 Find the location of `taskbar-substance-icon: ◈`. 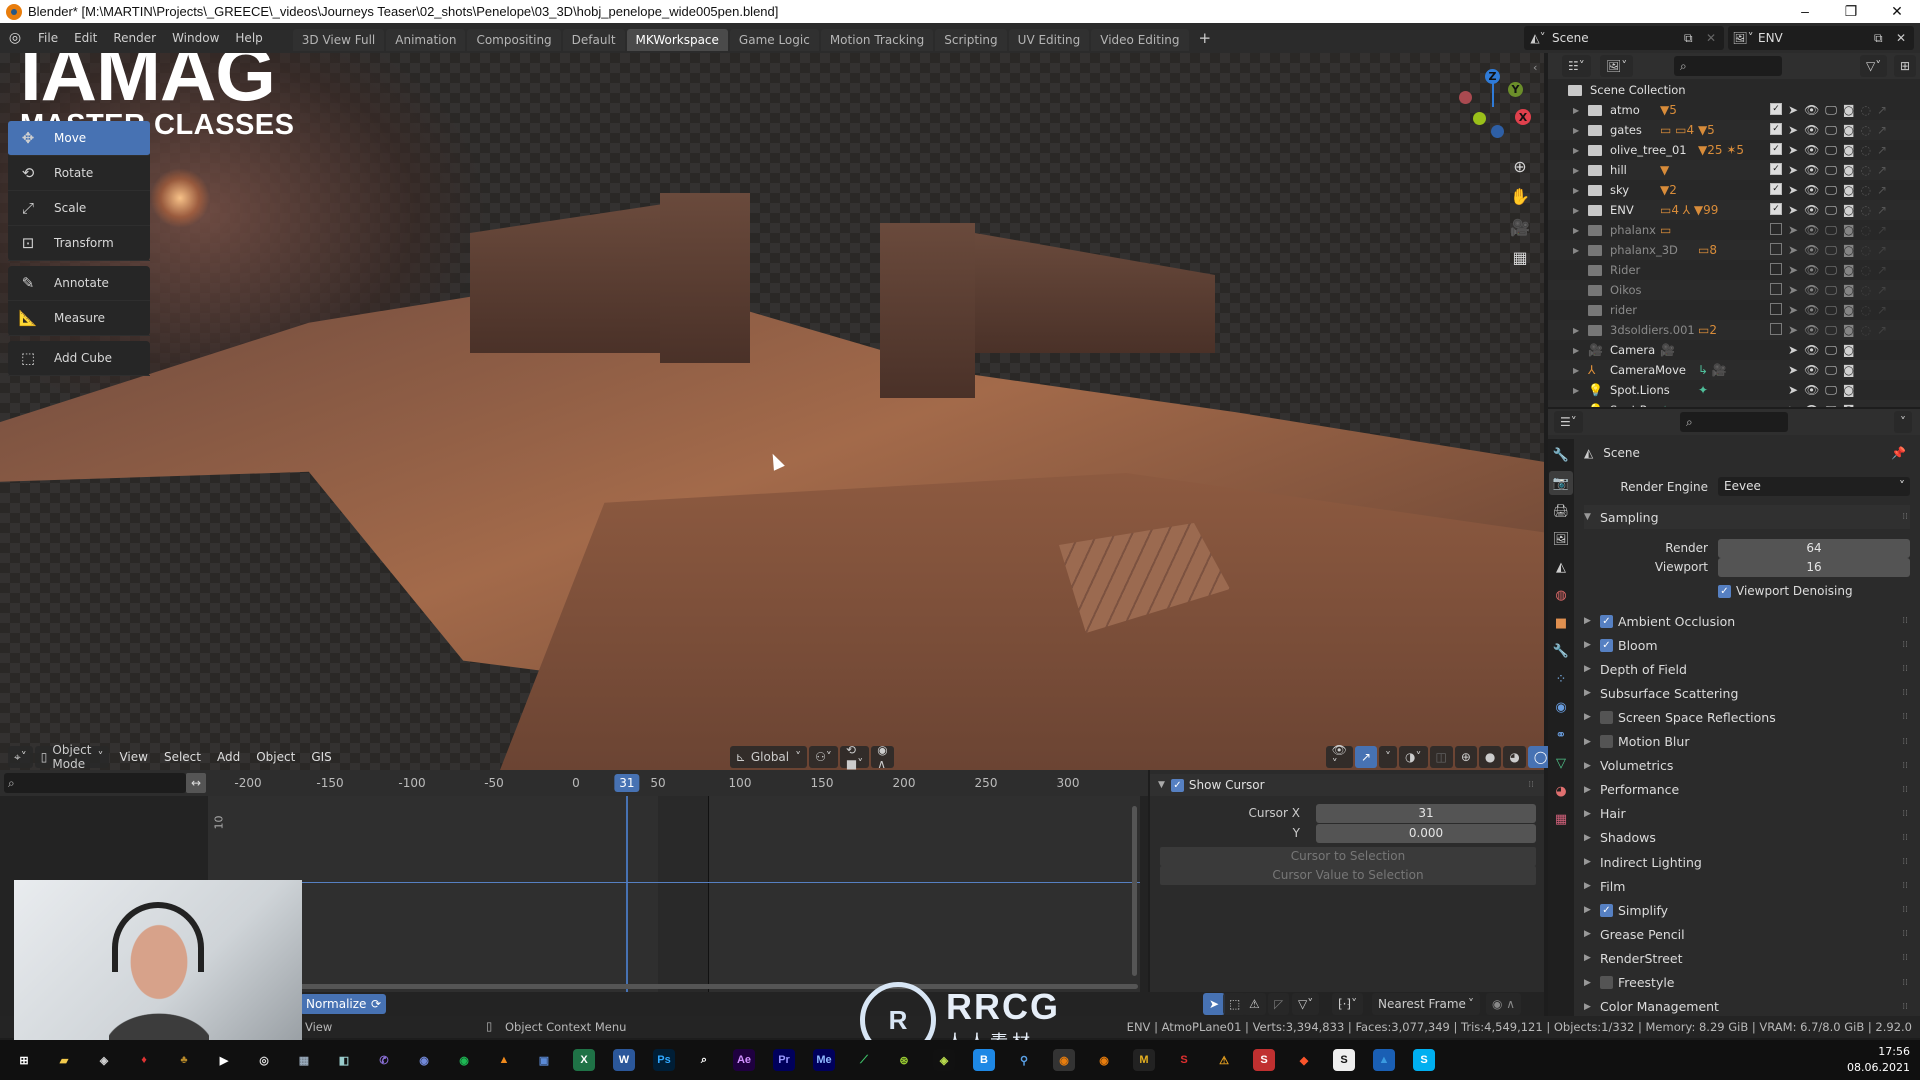

taskbar-substance-icon: ◈ is located at coordinates (944, 1060).